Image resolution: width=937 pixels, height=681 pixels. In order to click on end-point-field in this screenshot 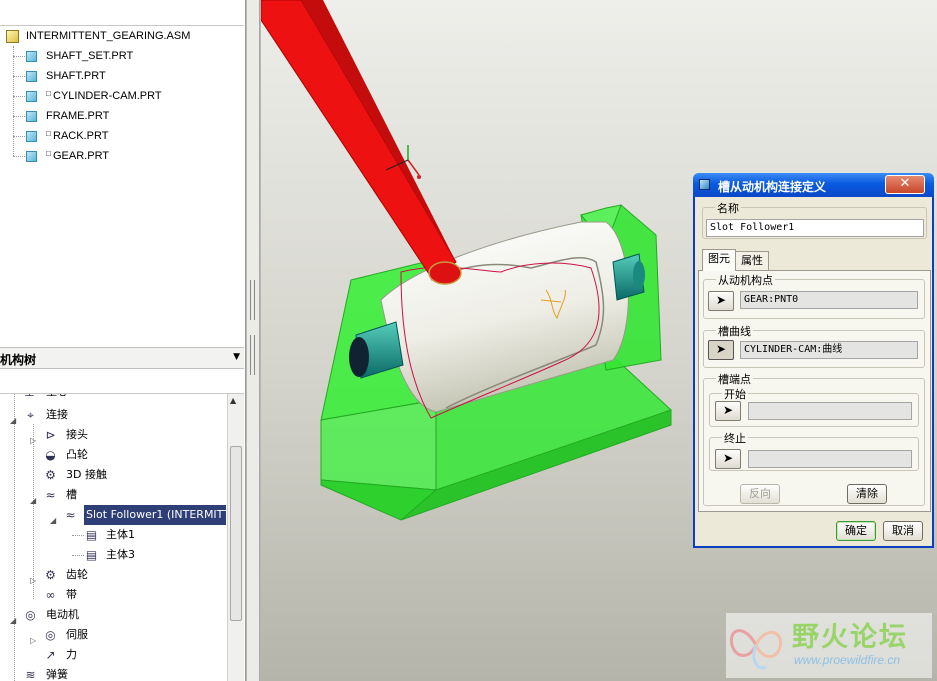, I will do `click(830, 459)`.